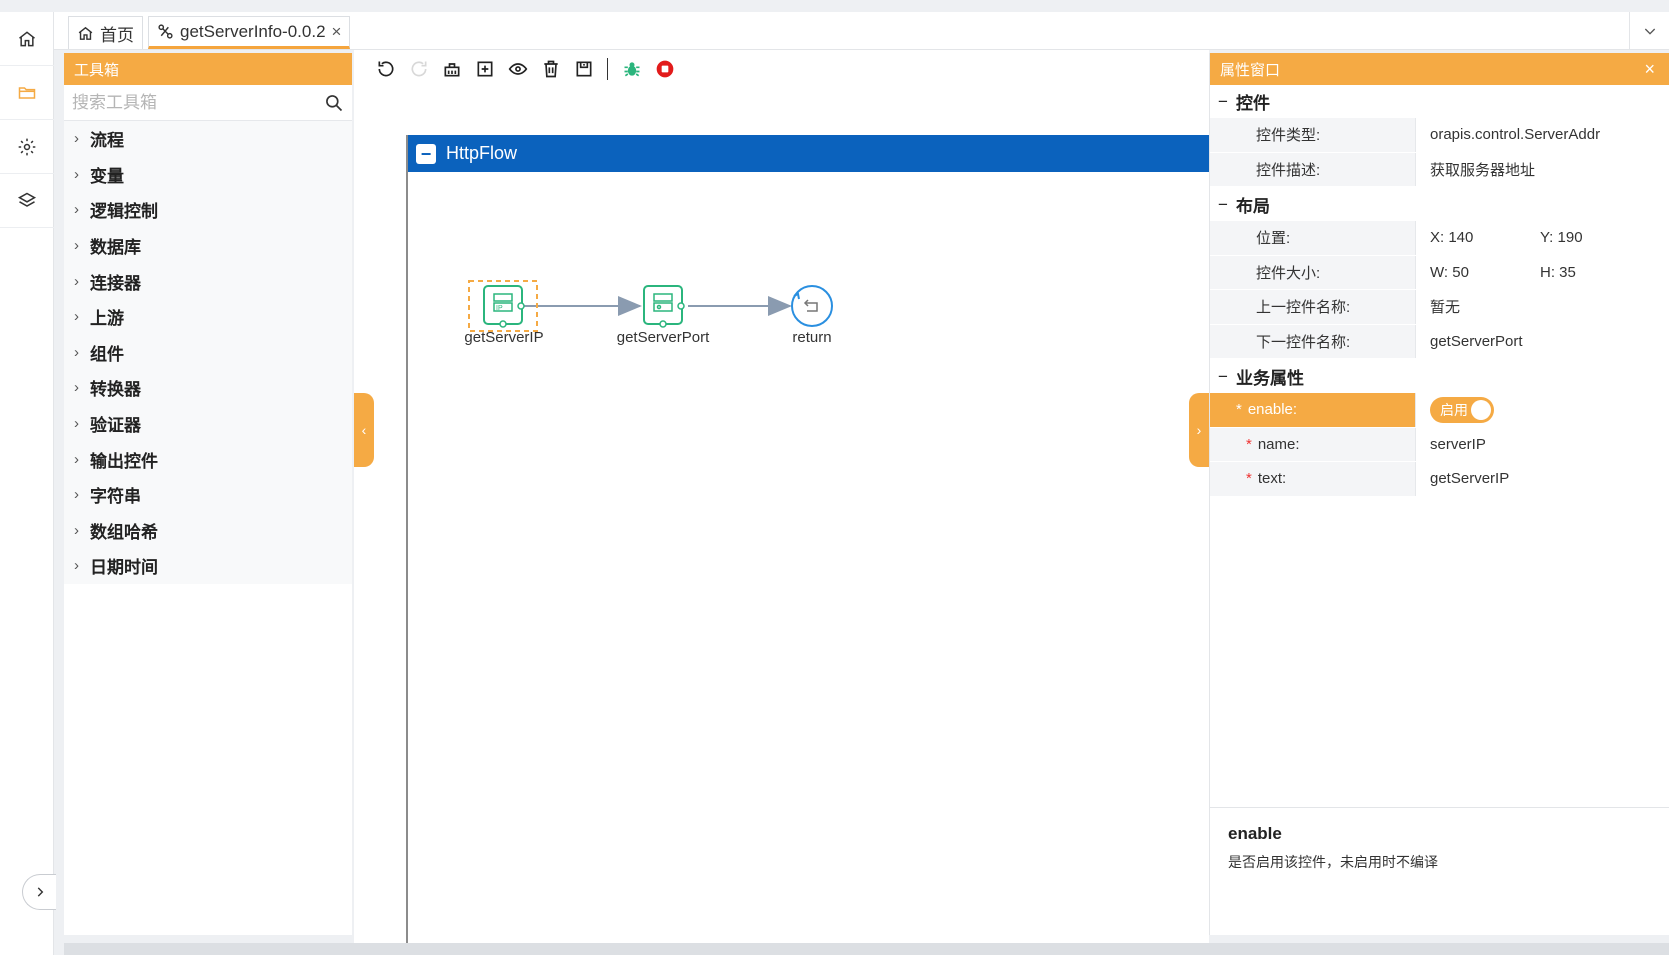  I want to click on rail-layers, so click(27, 201).